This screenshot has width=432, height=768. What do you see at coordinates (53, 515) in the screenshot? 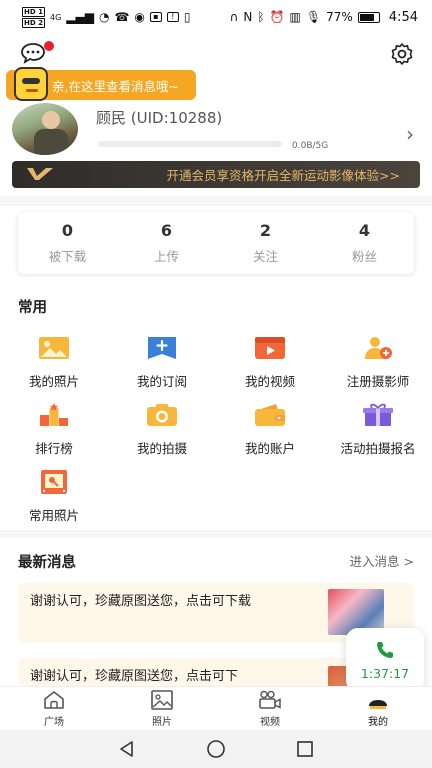
I see `grid-item-label: 常用照片` at bounding box center [53, 515].